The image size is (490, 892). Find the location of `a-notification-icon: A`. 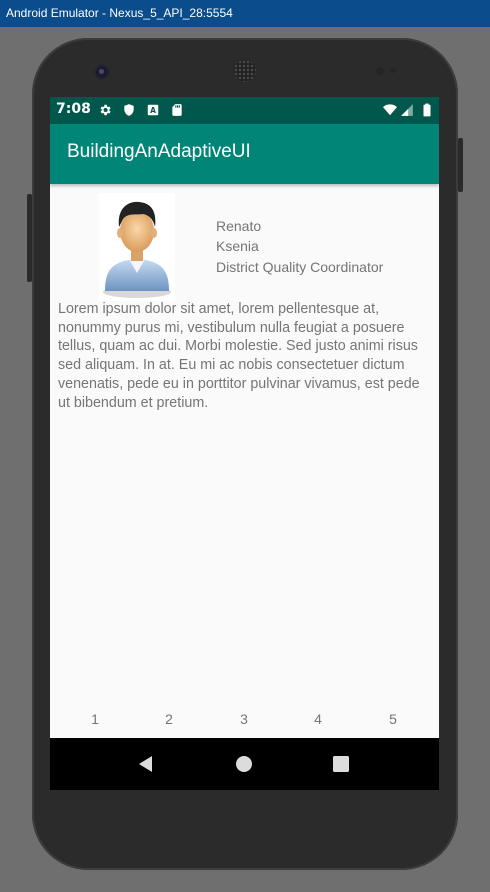

a-notification-icon: A is located at coordinates (153, 110).